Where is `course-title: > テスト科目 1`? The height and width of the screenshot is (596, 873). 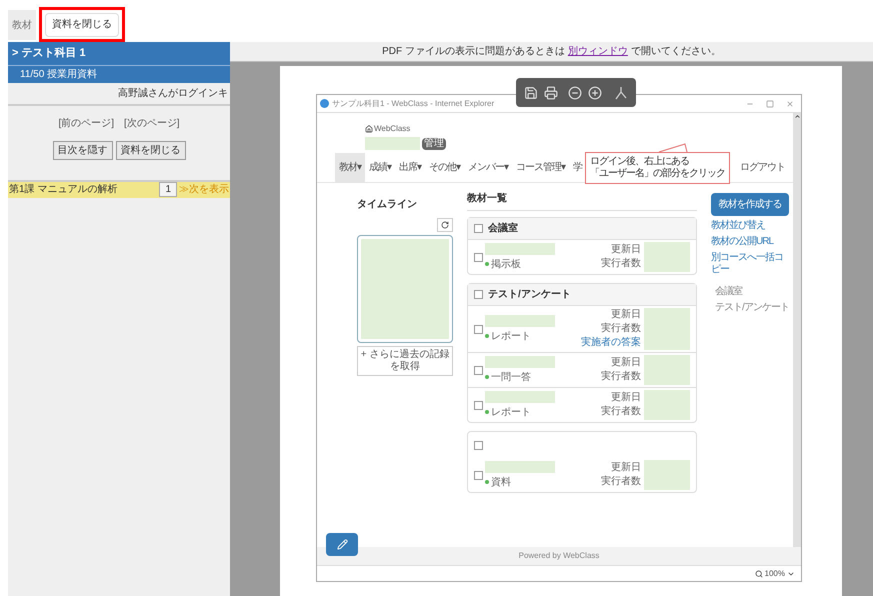
course-title: > テスト科目 1 is located at coordinates (119, 54).